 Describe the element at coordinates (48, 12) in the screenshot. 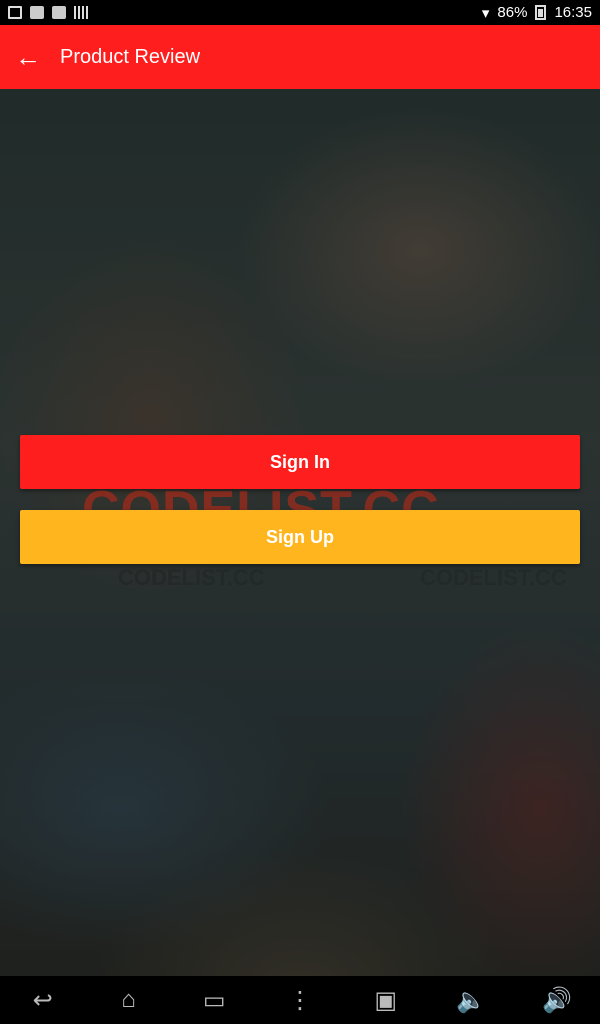

I see `notification-icons` at that location.